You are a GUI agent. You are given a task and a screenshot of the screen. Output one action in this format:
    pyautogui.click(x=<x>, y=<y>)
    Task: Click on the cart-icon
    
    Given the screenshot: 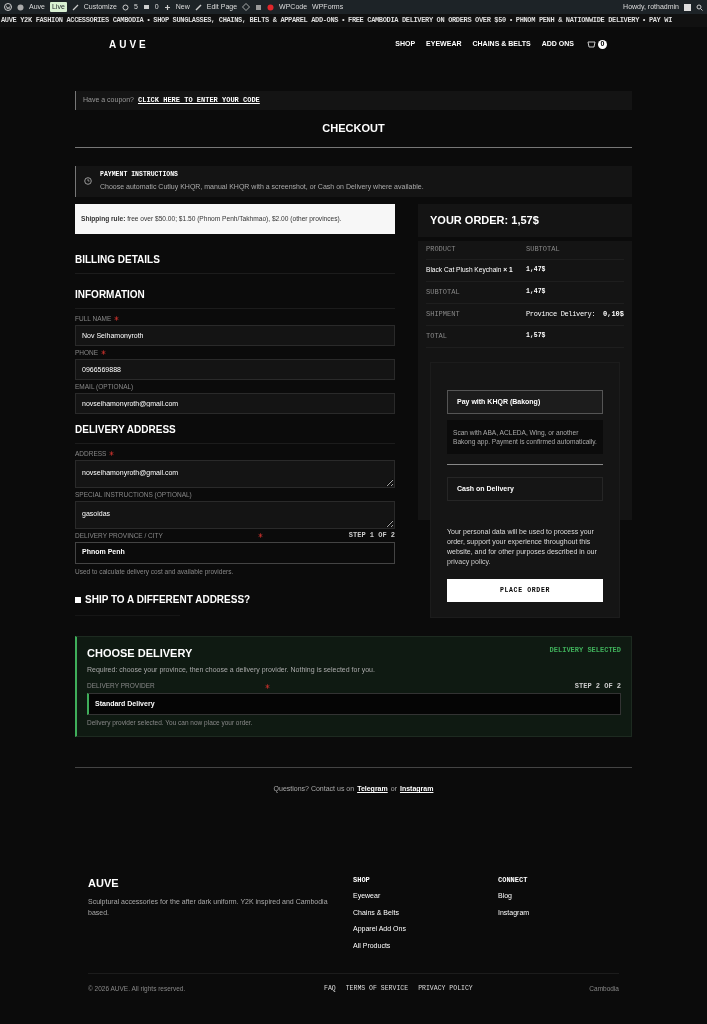 What is the action you would take?
    pyautogui.click(x=591, y=44)
    